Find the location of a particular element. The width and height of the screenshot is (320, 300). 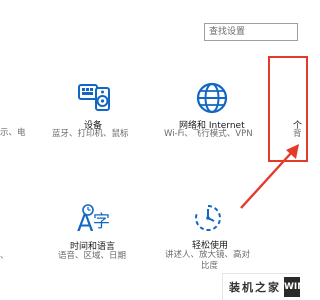

watermark-text: 装机之家 is located at coordinates (255, 287).